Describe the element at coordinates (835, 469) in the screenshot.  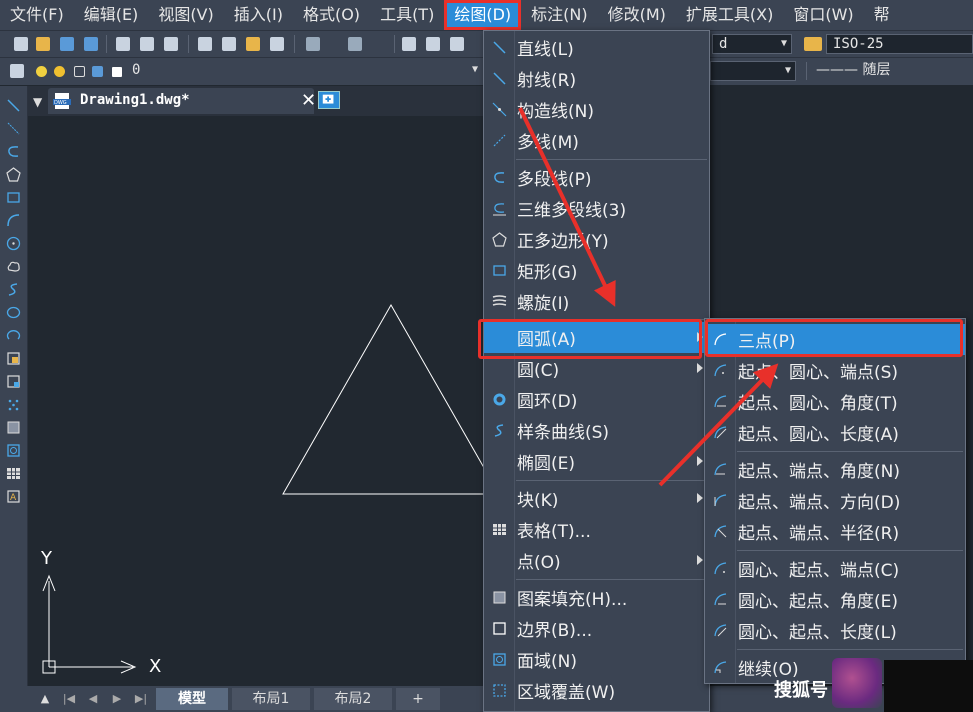
I see `arc-start-end-angle: 起点、端点、角度(N)` at that location.